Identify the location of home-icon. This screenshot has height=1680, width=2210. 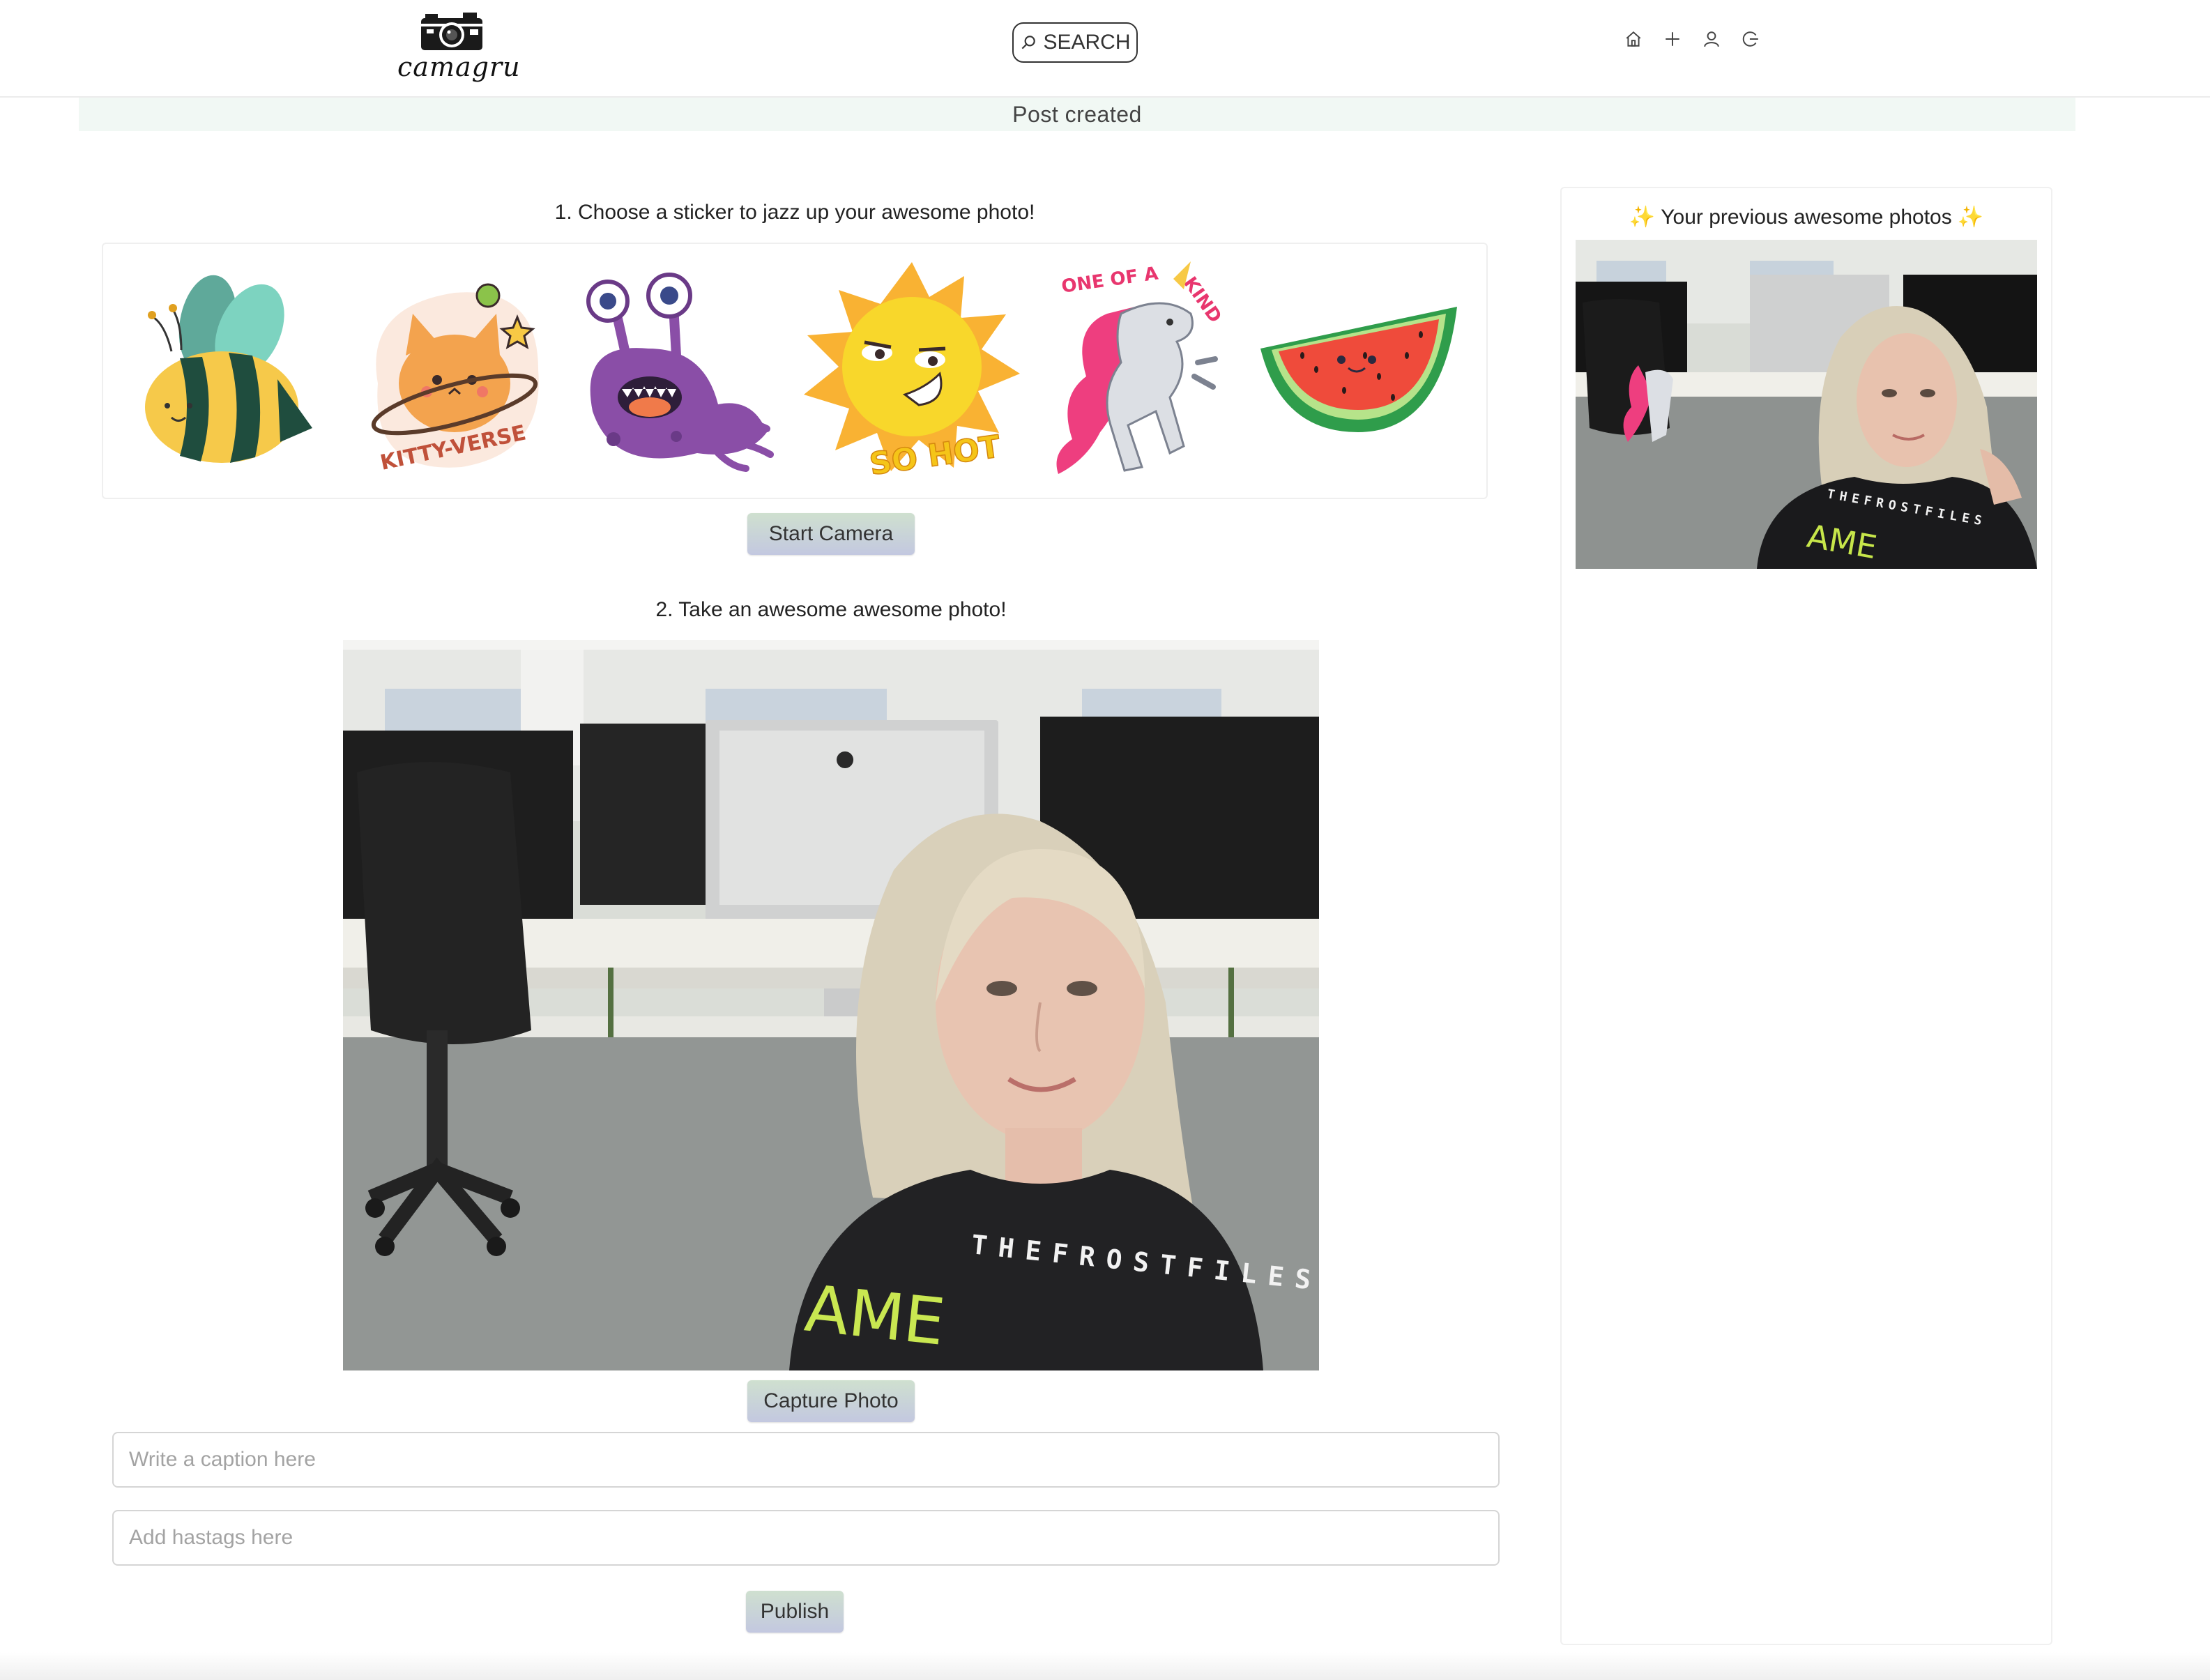
(1633, 39).